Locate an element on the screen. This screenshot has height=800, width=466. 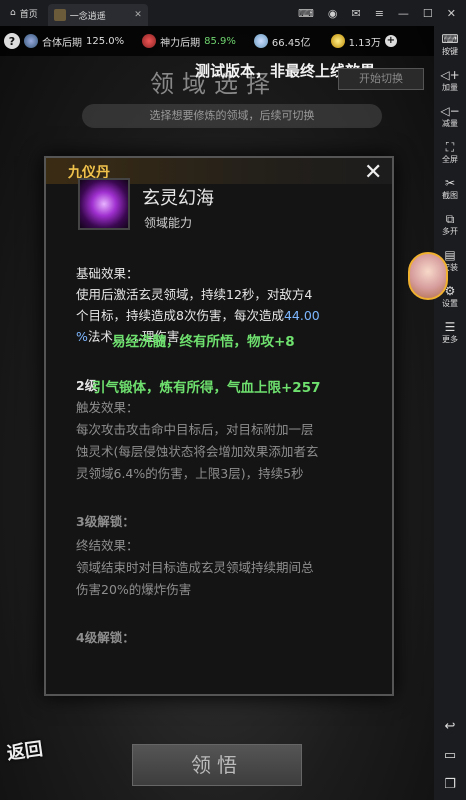
sidebar-label: 更多 is located at coordinates (450, 339).